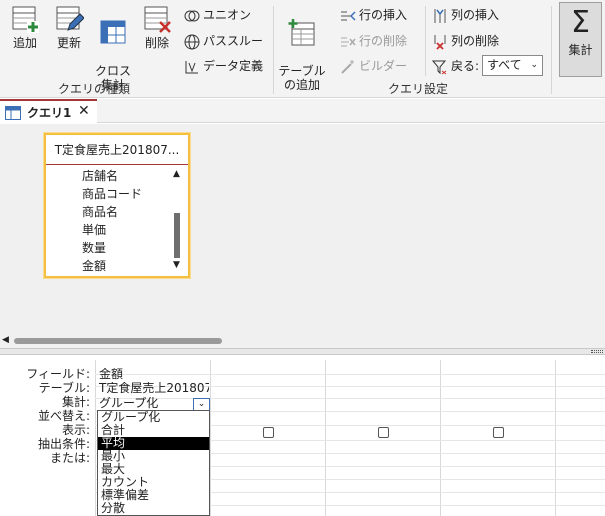 The width and height of the screenshot is (605, 516). I want to click on total-dropdown-list: グループ化 合計 平均 最小 最大 カウント 標準偏差 分散, so click(153, 463).